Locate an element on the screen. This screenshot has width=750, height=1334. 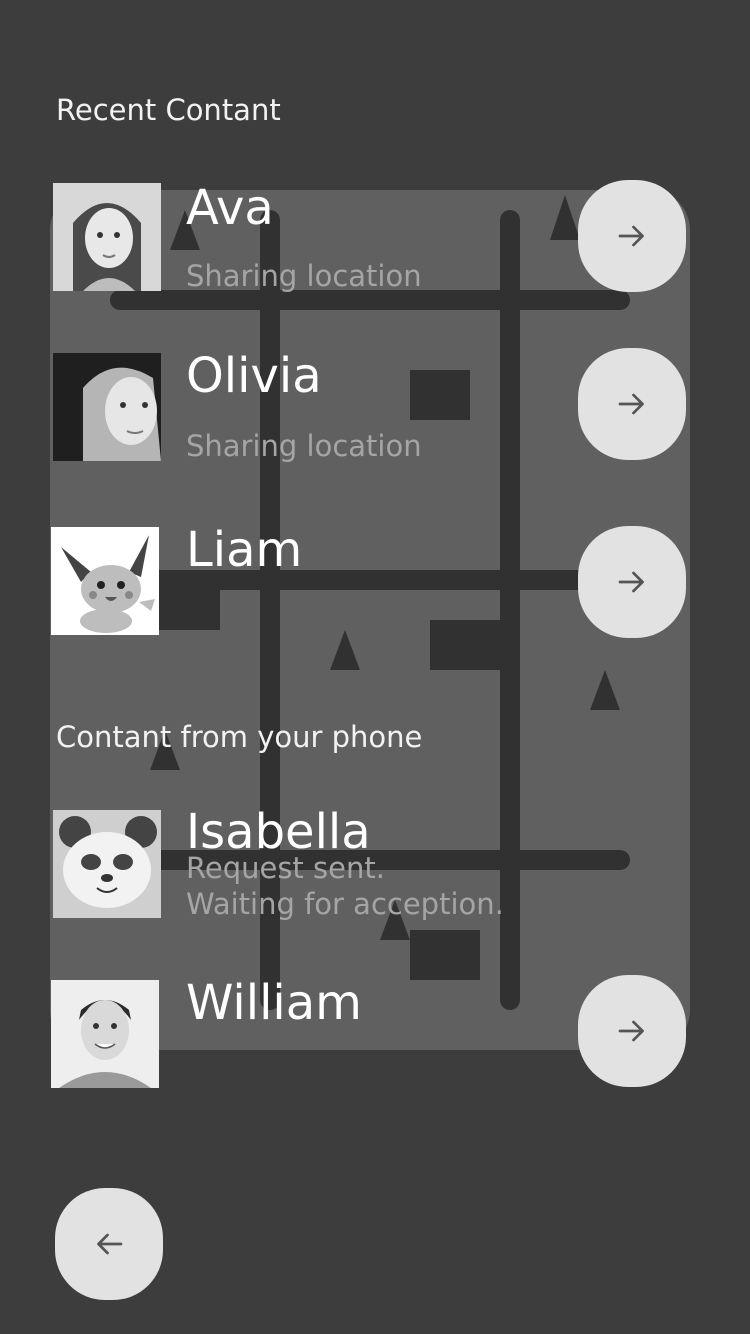
back-button is located at coordinates (109, 1244).